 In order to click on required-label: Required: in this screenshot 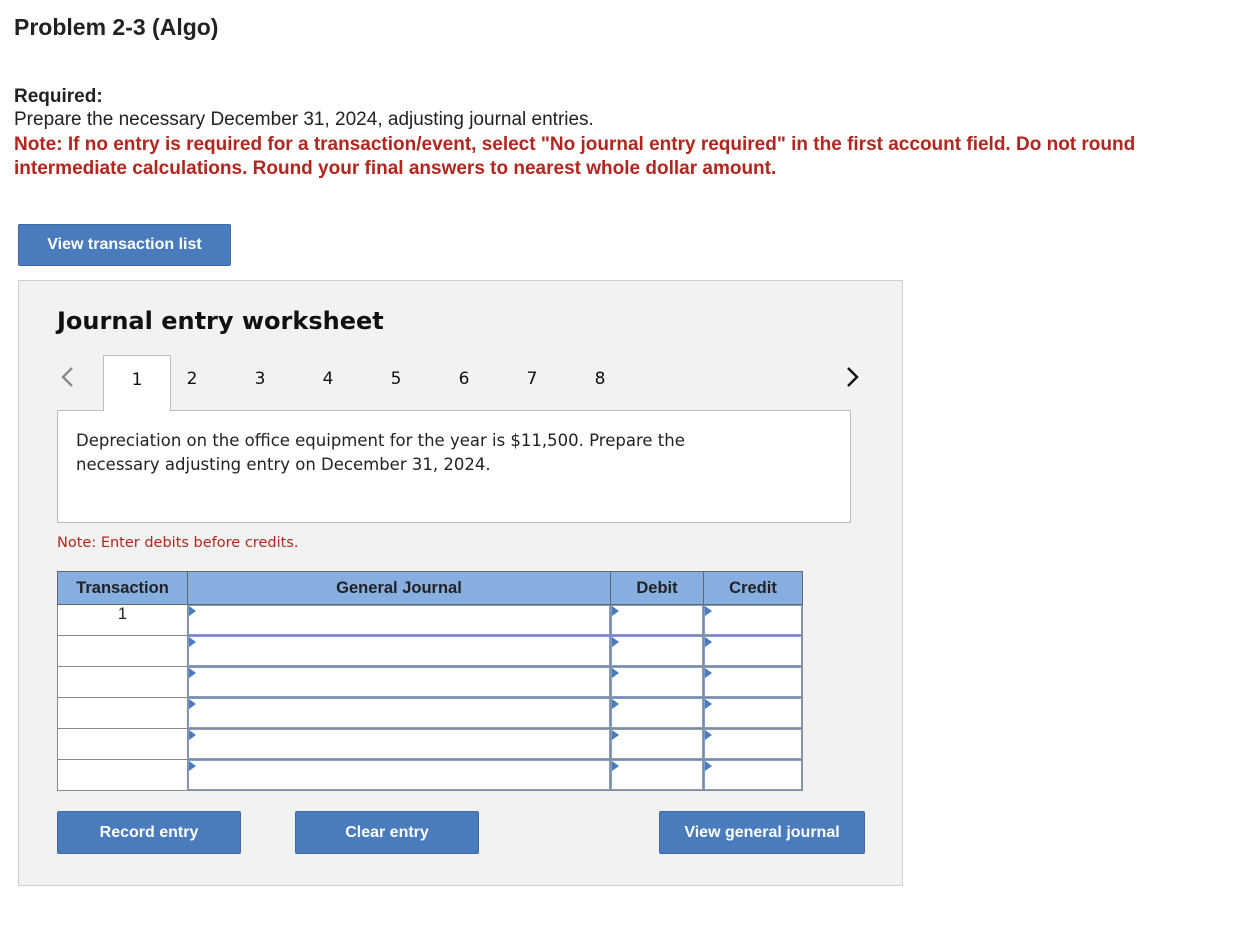, I will do `click(58, 96)`.